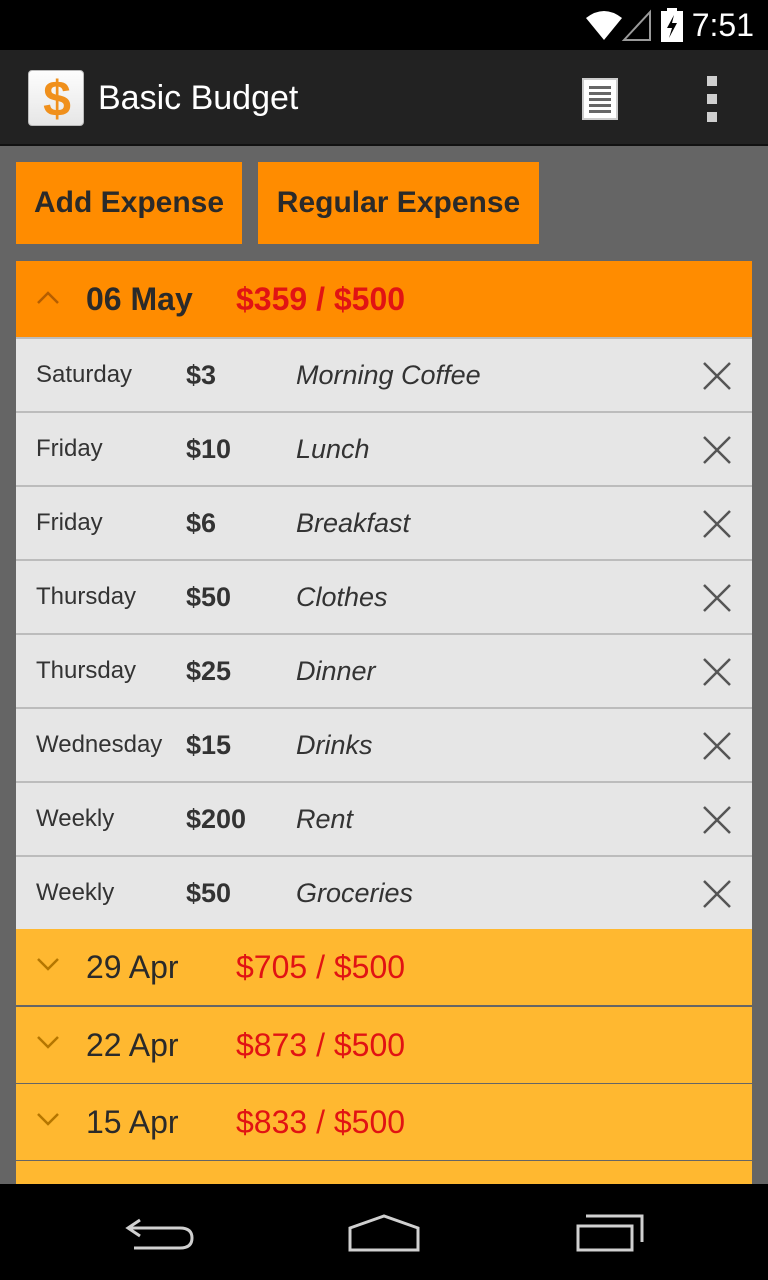 The image size is (768, 1280). Describe the element at coordinates (334, 745) in the screenshot. I see `expense-description: Drinks` at that location.